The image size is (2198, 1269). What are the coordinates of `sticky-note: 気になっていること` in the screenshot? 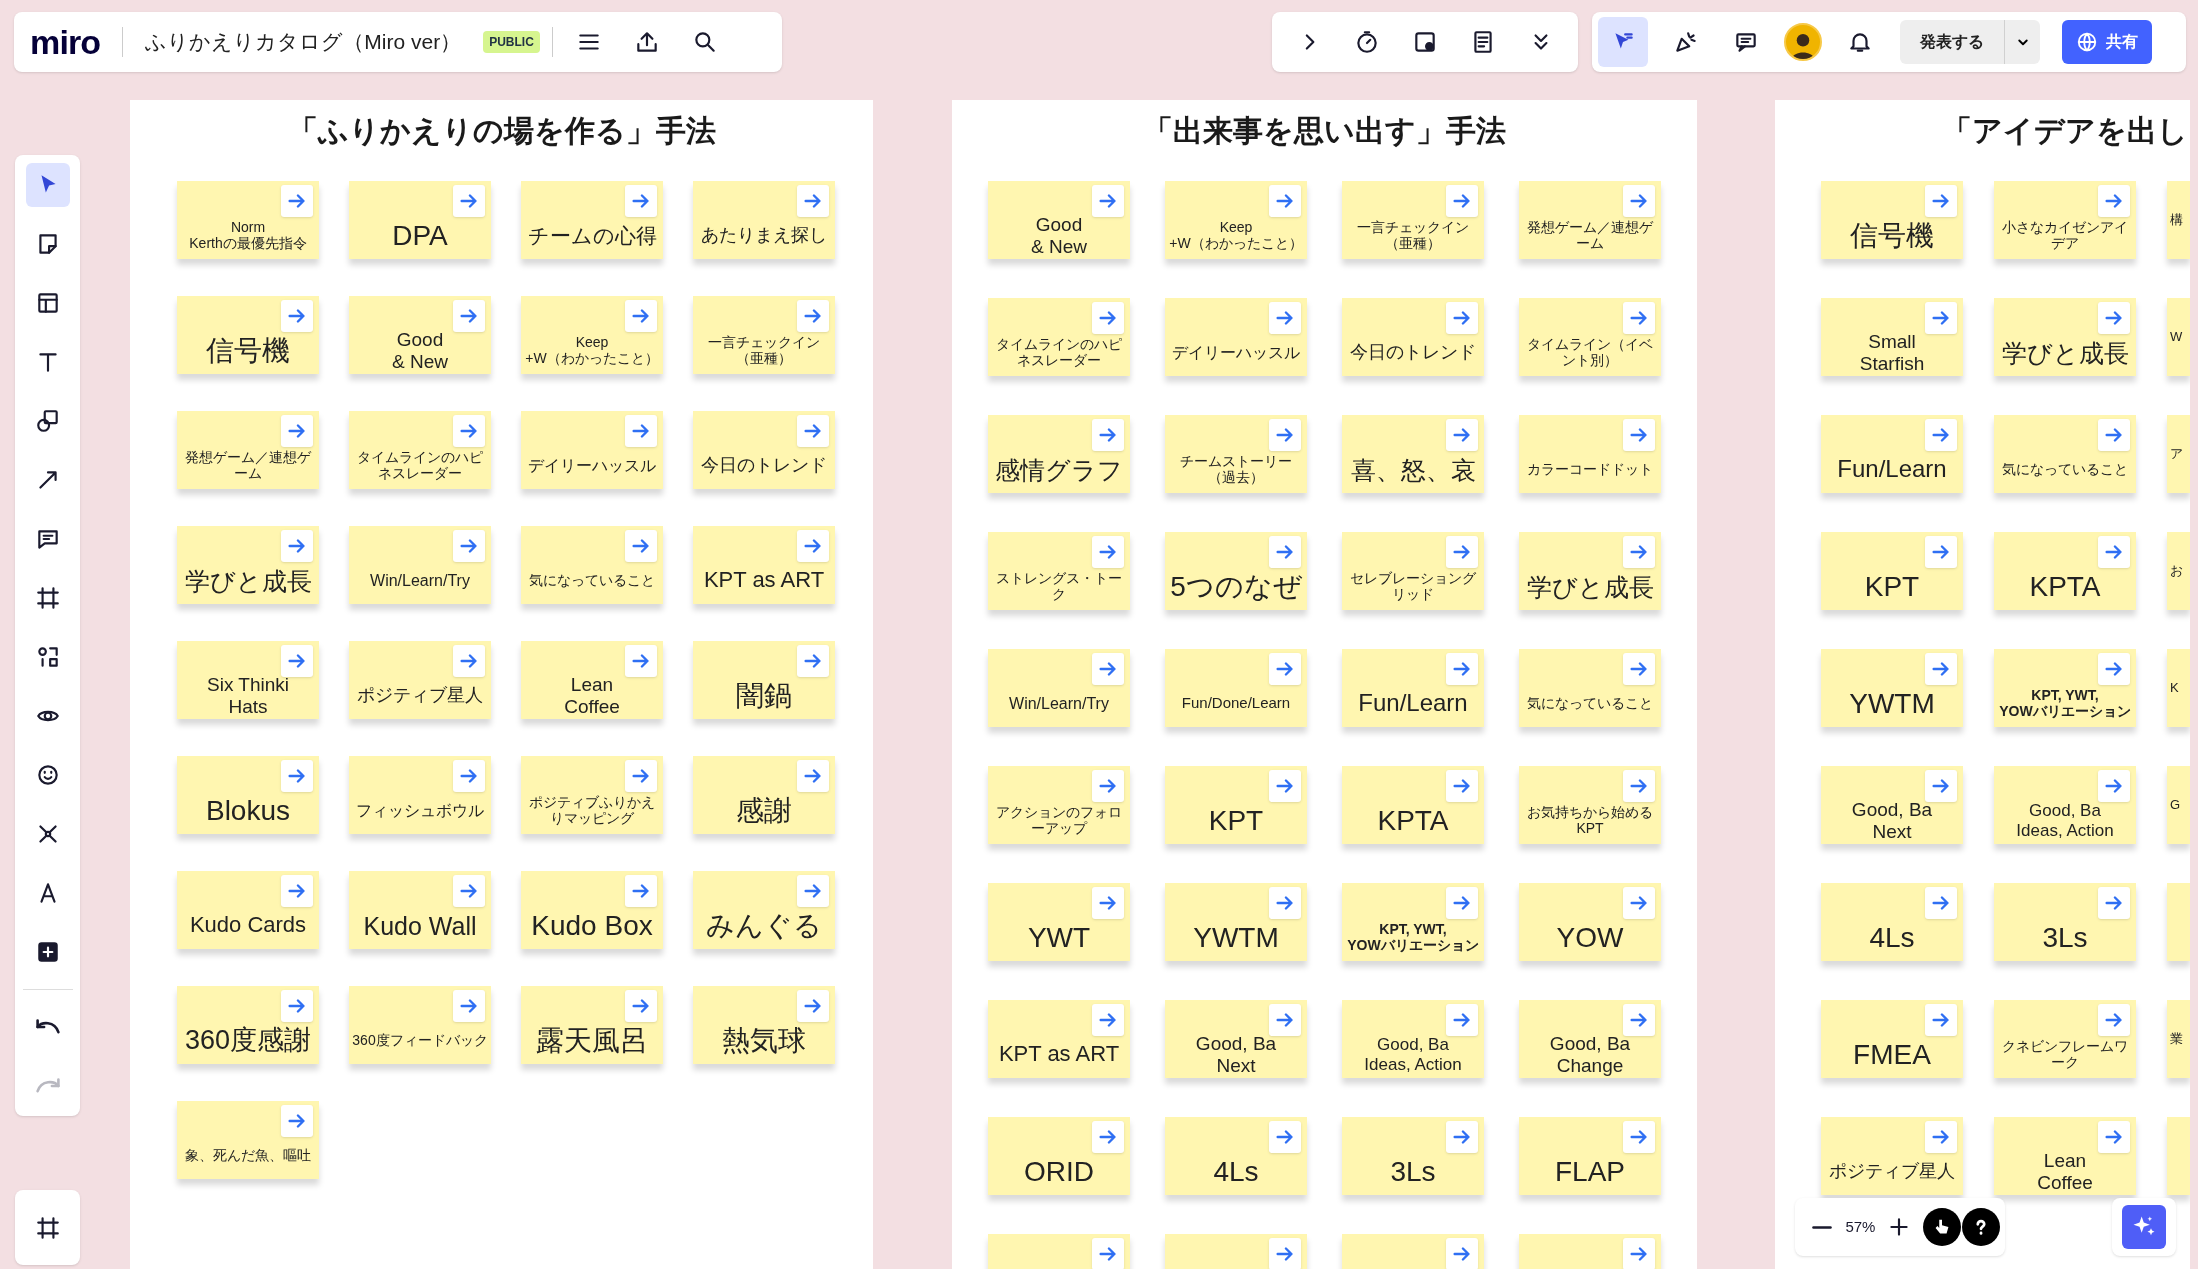 It's located at (1590, 688).